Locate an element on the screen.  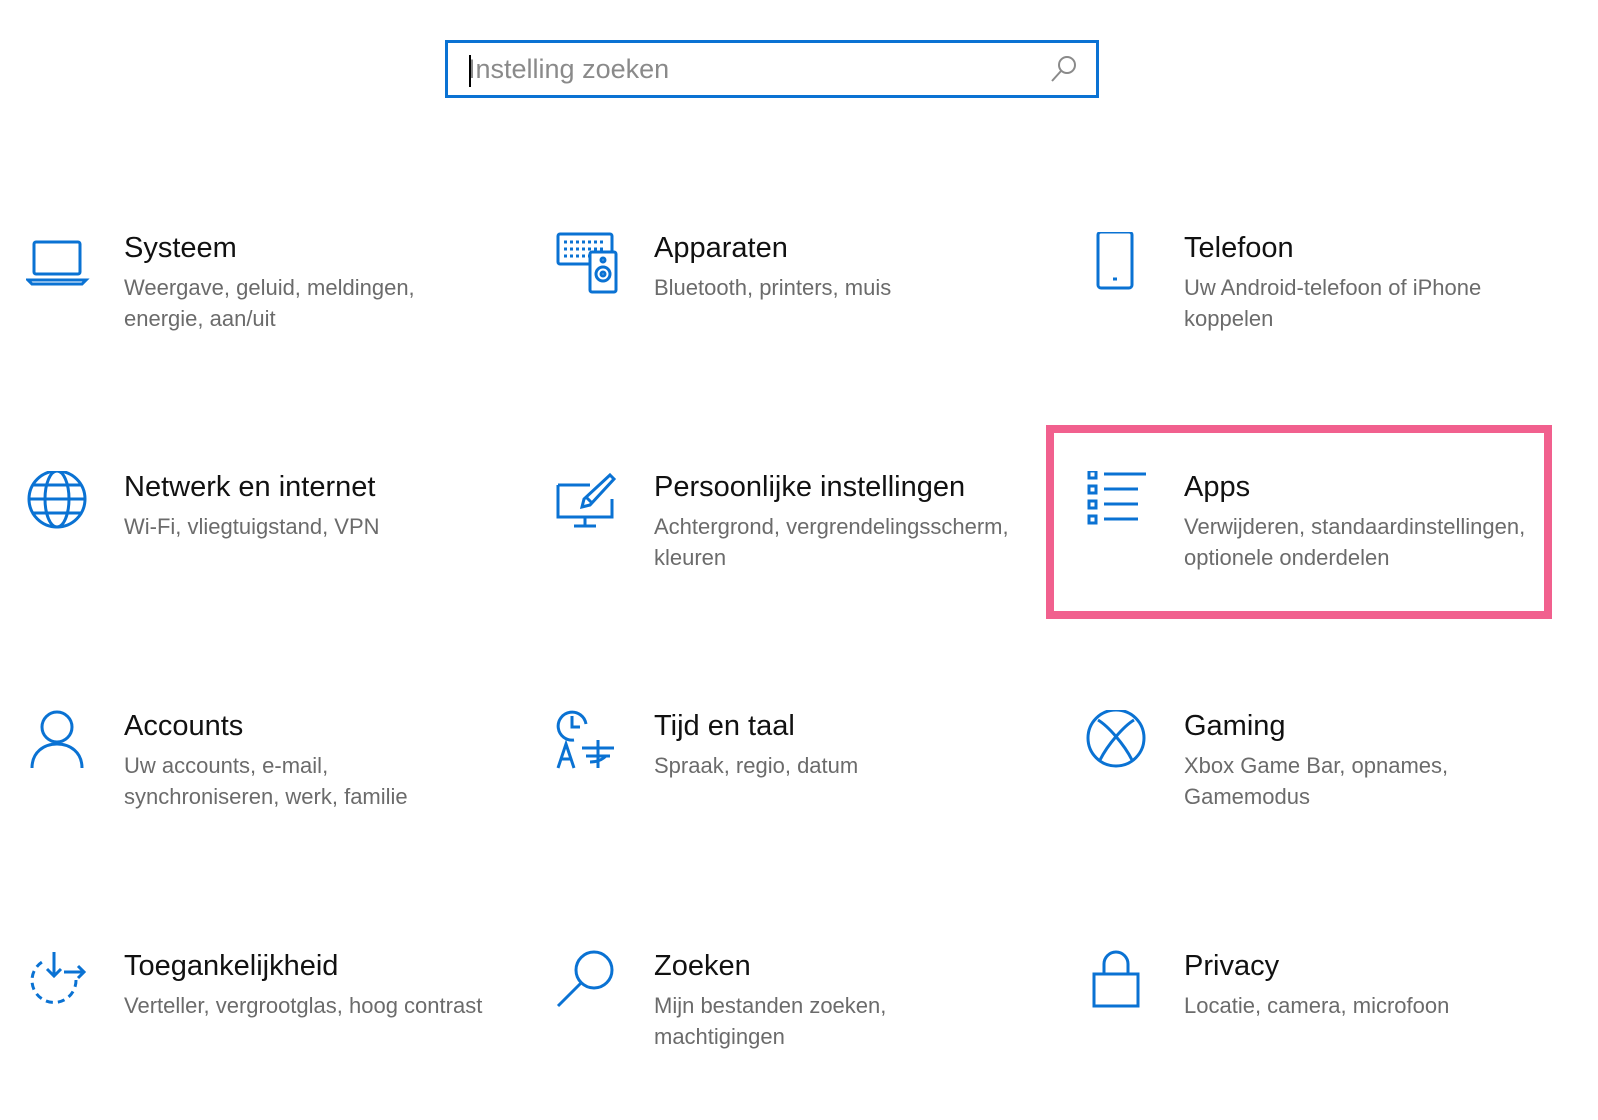
tile-description: Uw Android-telefoon of iPhone koppelen is located at coordinates (1333, 303).